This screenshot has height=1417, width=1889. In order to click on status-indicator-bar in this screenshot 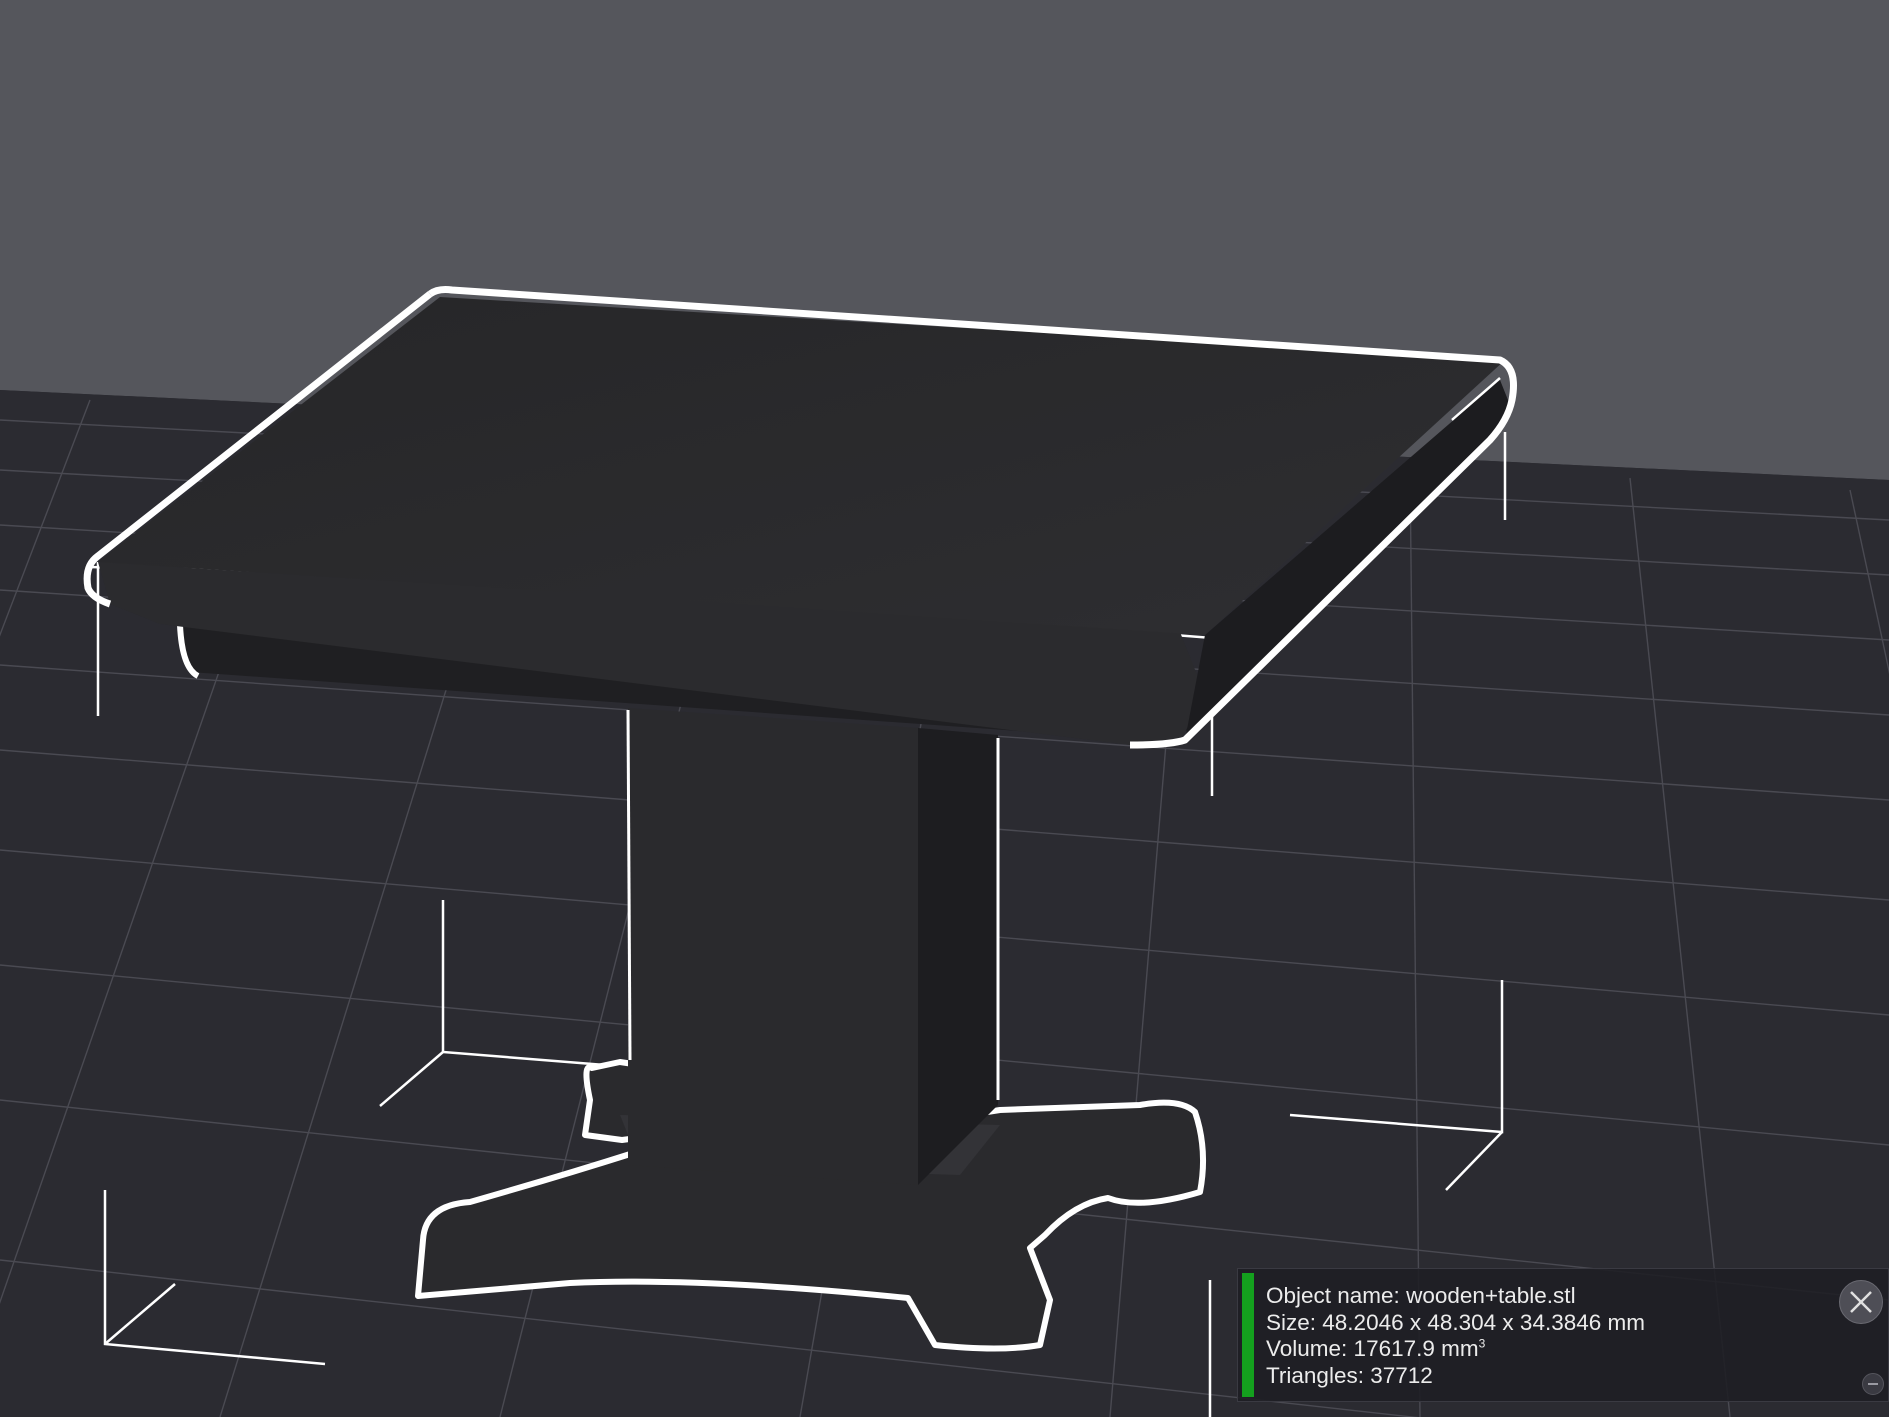, I will do `click(1248, 1335)`.